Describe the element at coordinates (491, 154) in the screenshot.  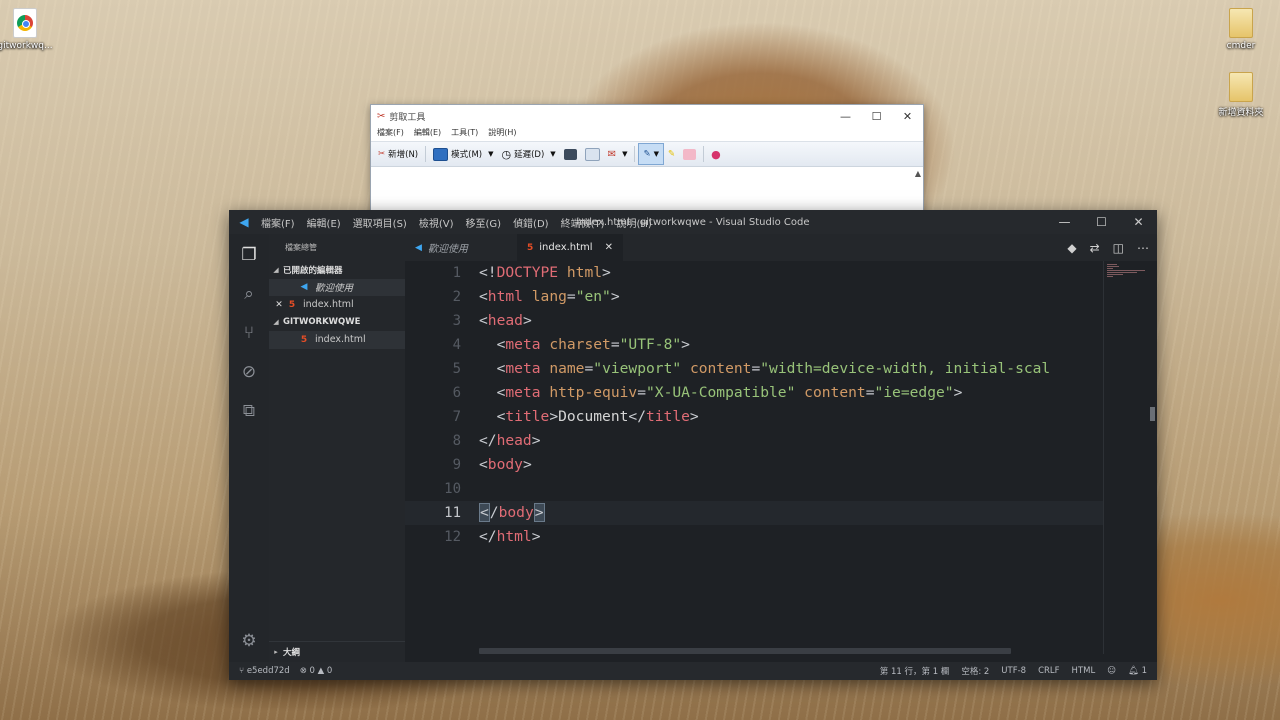
I see `chevron-down-icon: ▼` at that location.